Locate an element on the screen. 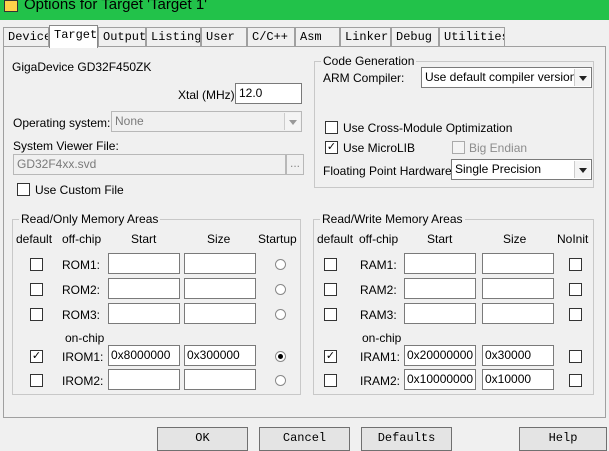 This screenshot has height=451, width=609. ram1-label: RAM1: is located at coordinates (378, 265).